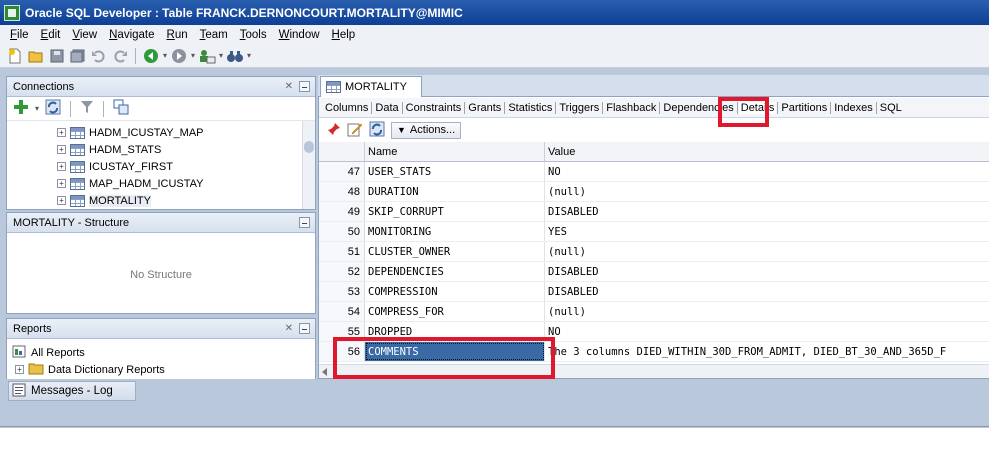  Describe the element at coordinates (767, 231) in the screenshot. I see `cell-value: YES` at that location.